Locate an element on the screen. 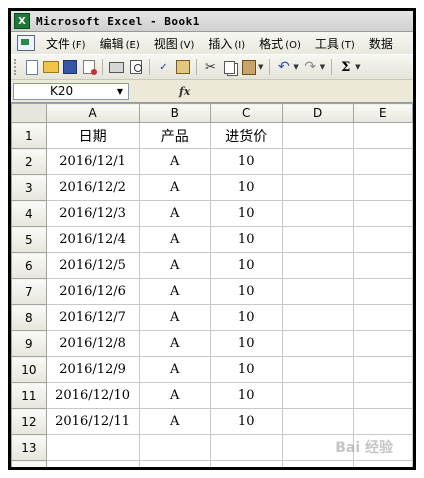  cell-dx is located at coordinates (317, 463).